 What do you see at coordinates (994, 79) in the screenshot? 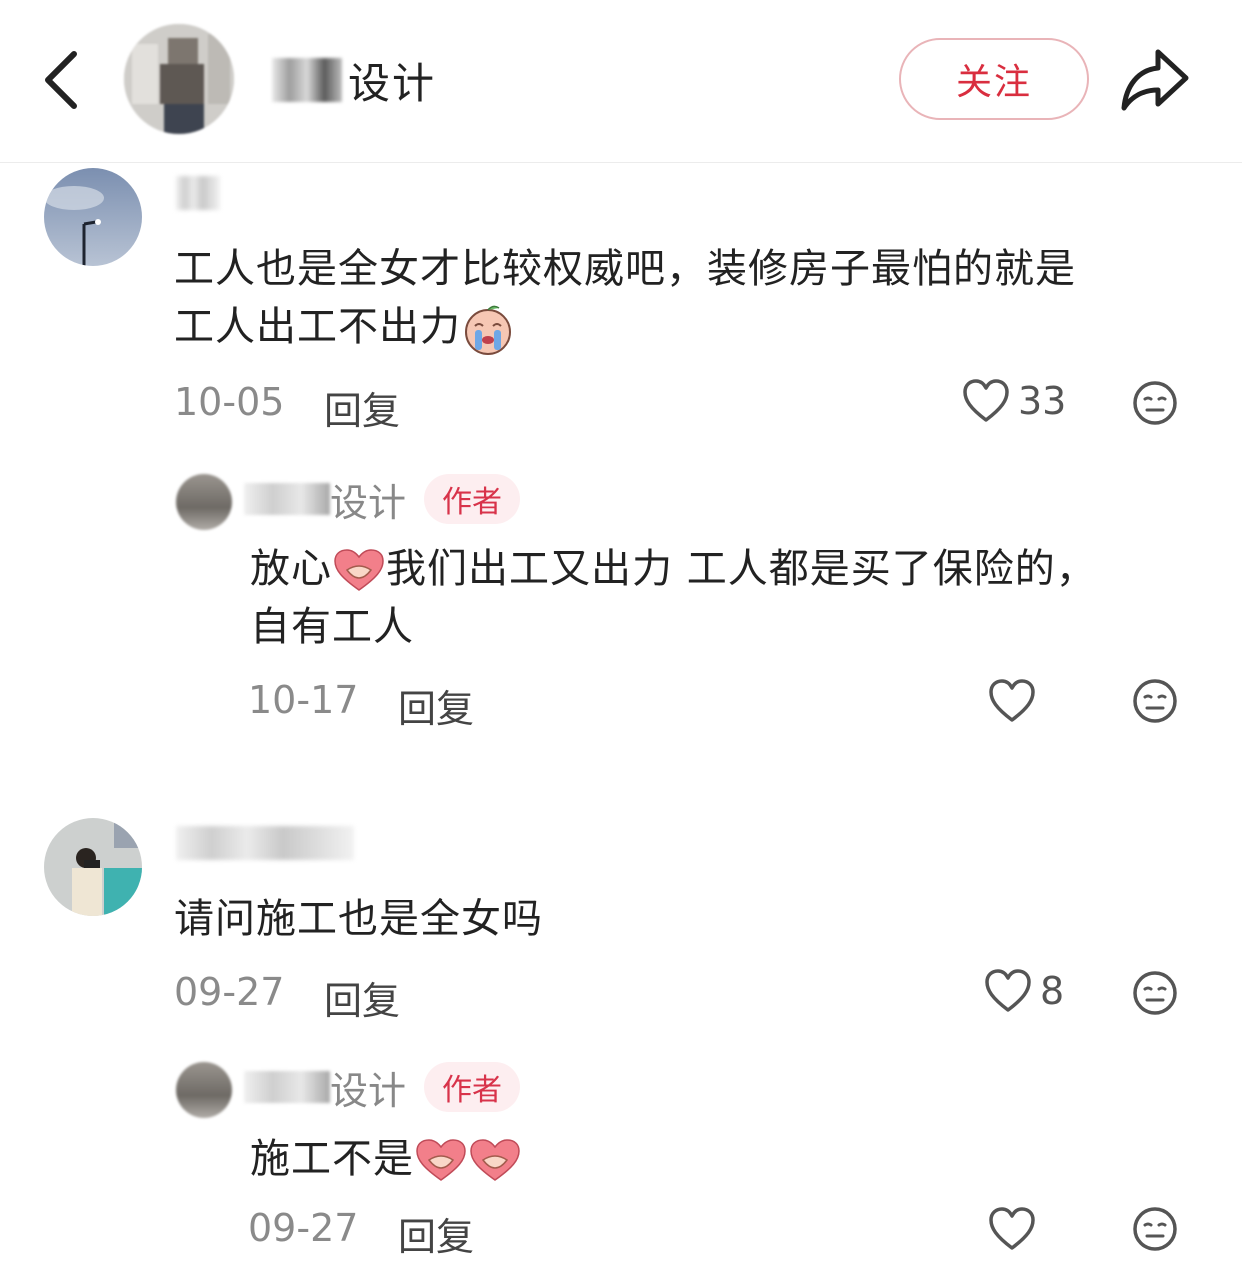
I see `follow-button: 关注` at bounding box center [994, 79].